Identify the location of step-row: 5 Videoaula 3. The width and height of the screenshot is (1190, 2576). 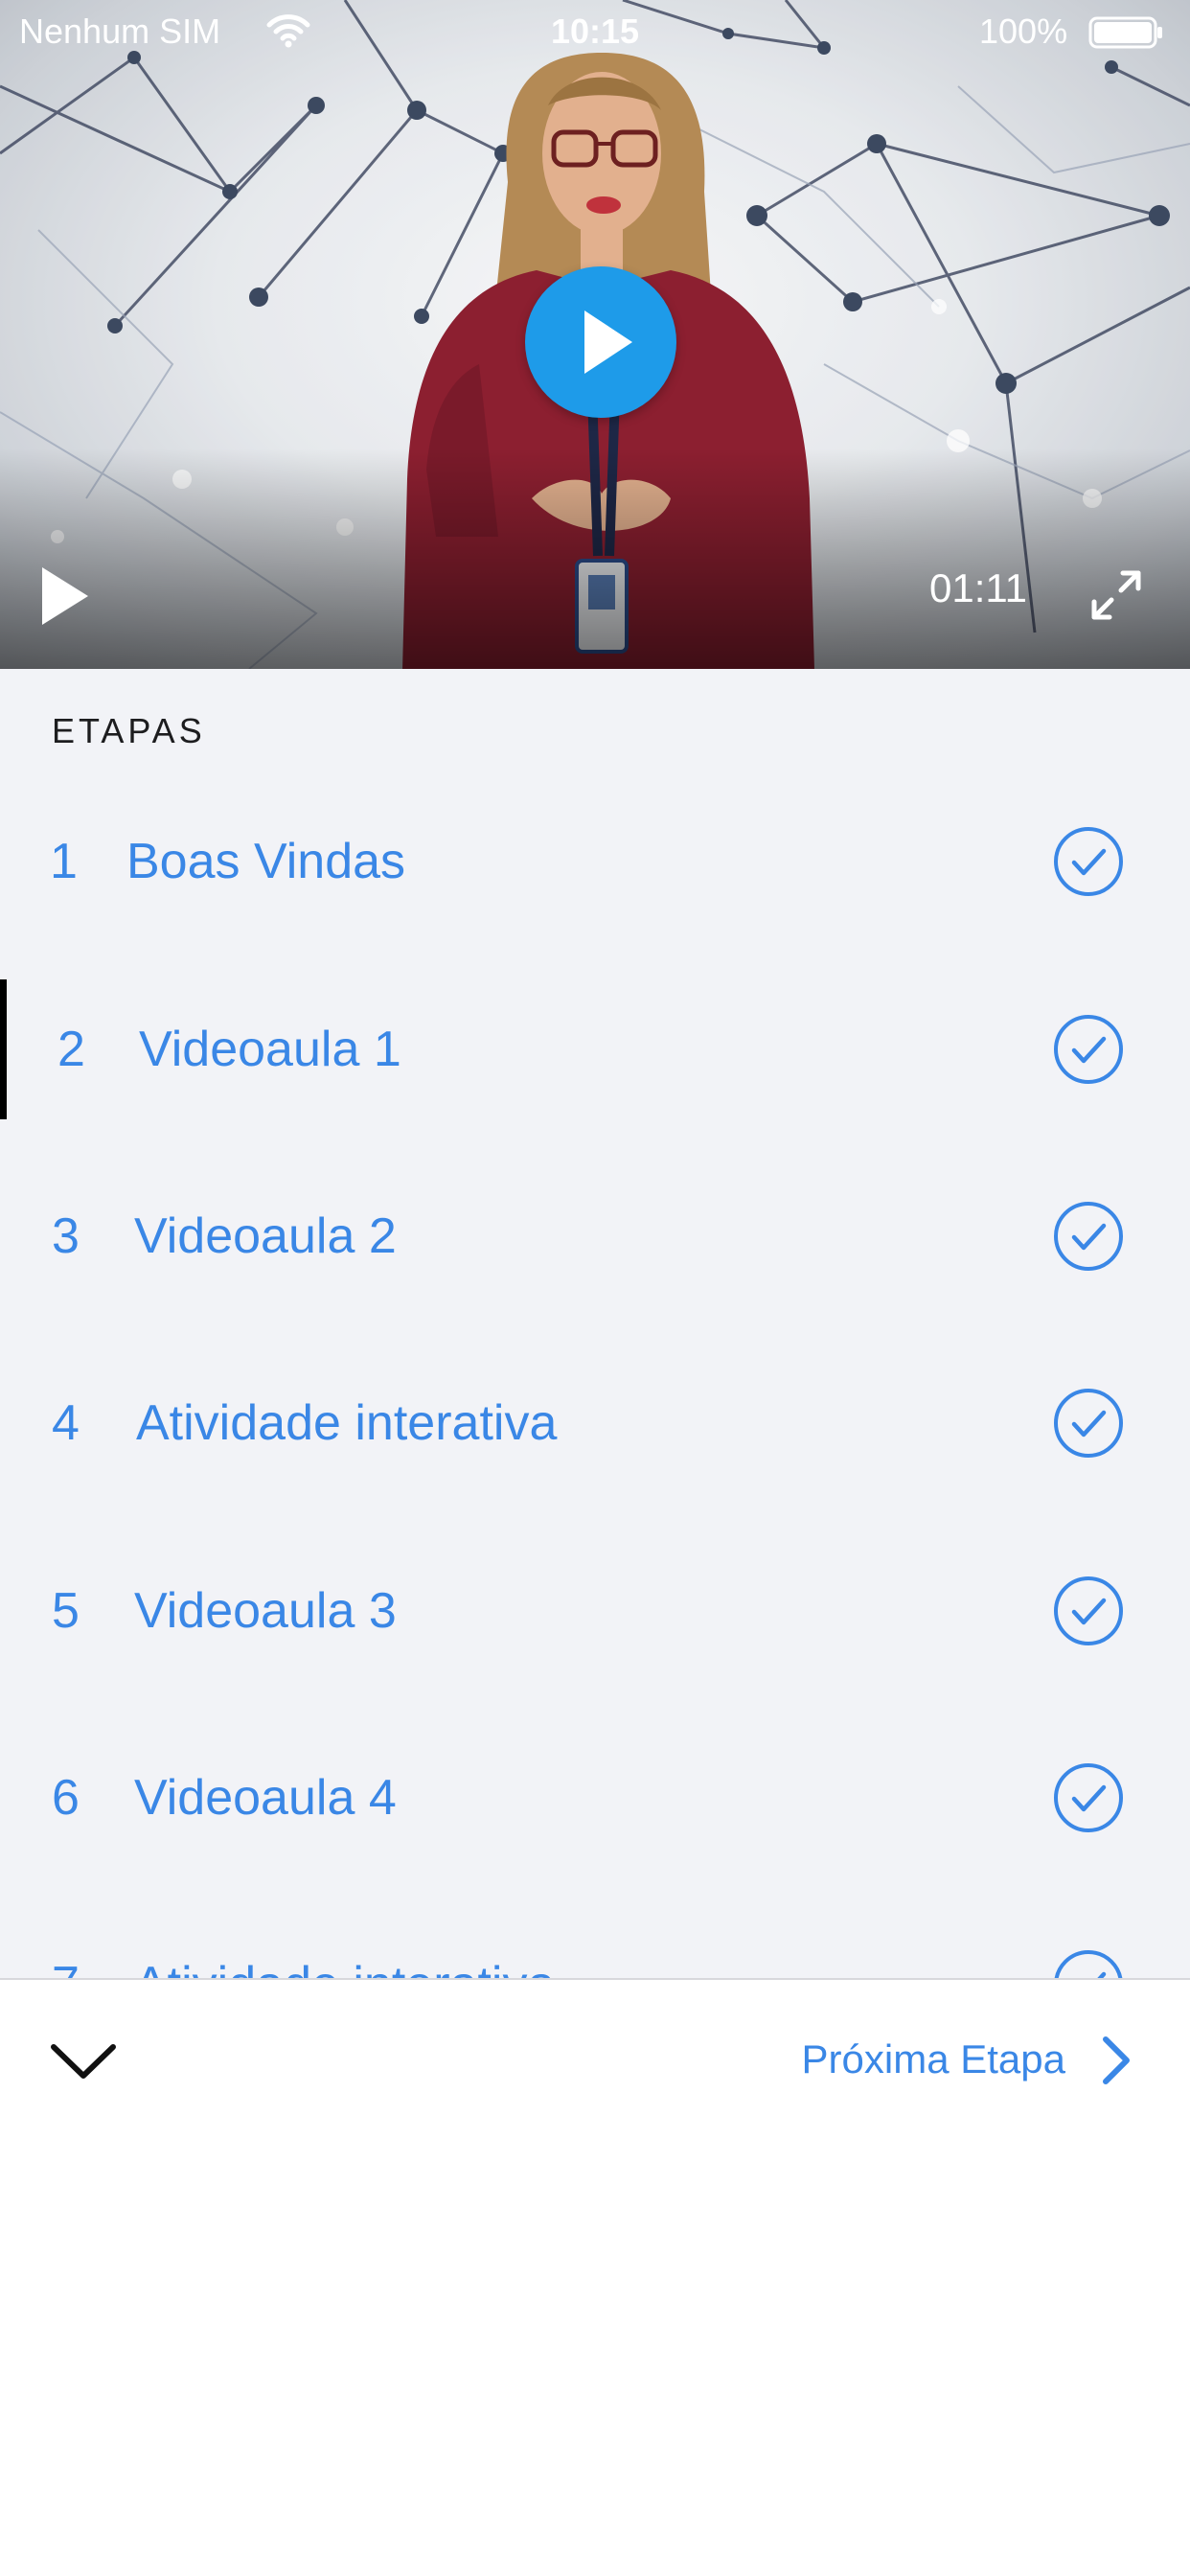
(595, 1611).